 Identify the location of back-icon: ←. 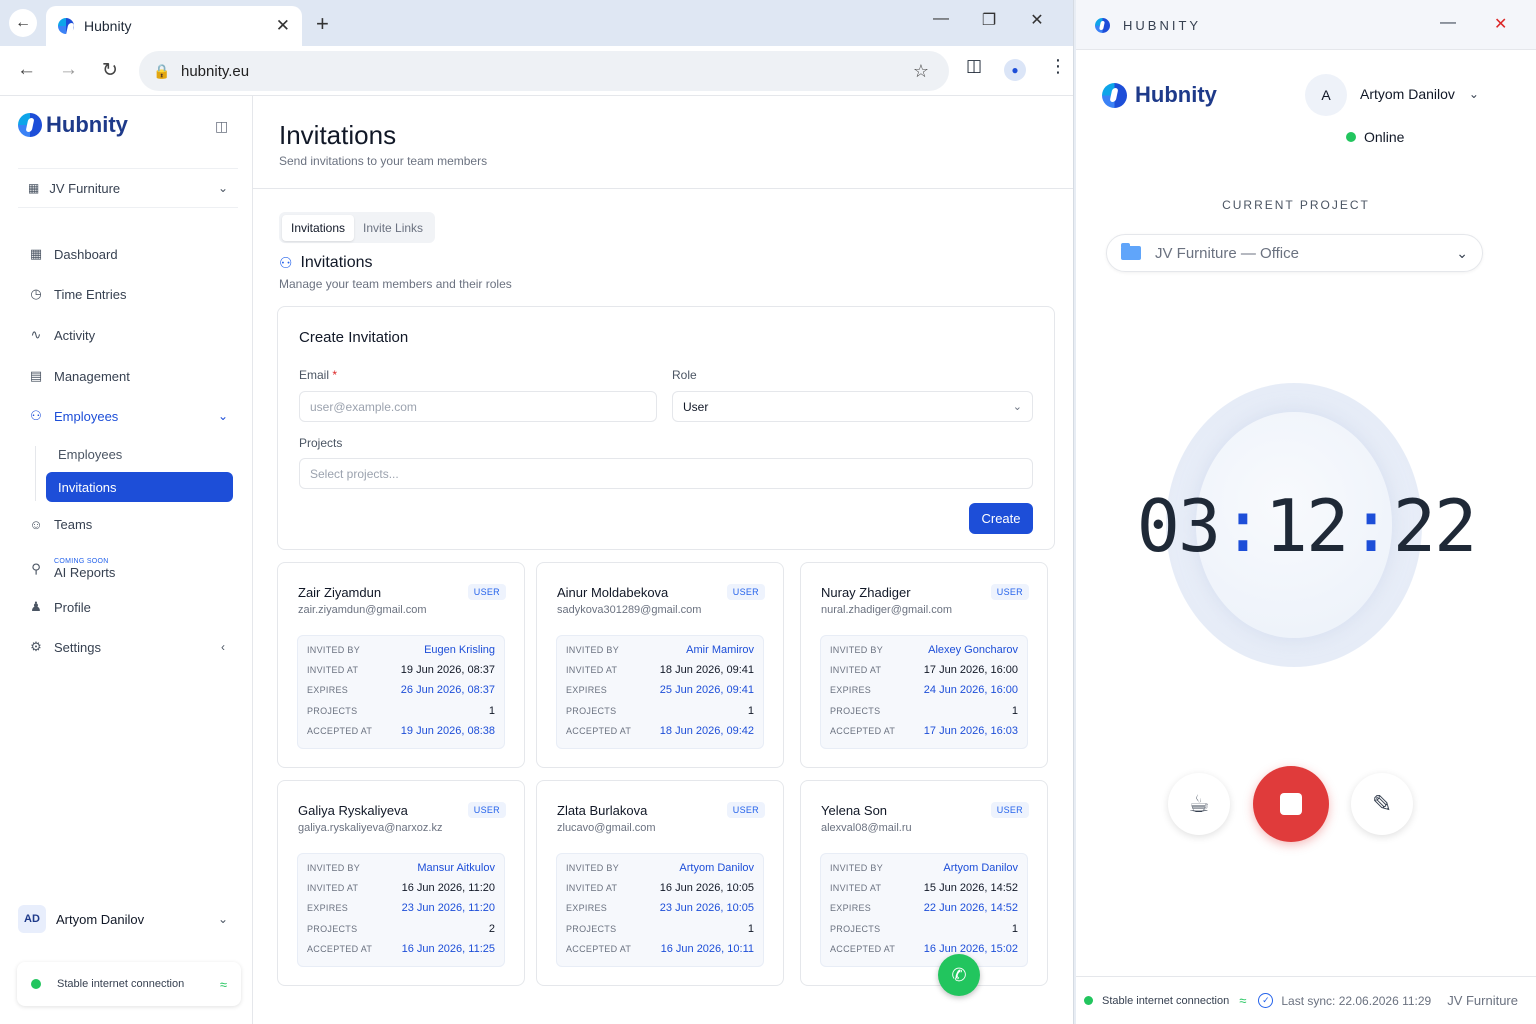
(26, 70).